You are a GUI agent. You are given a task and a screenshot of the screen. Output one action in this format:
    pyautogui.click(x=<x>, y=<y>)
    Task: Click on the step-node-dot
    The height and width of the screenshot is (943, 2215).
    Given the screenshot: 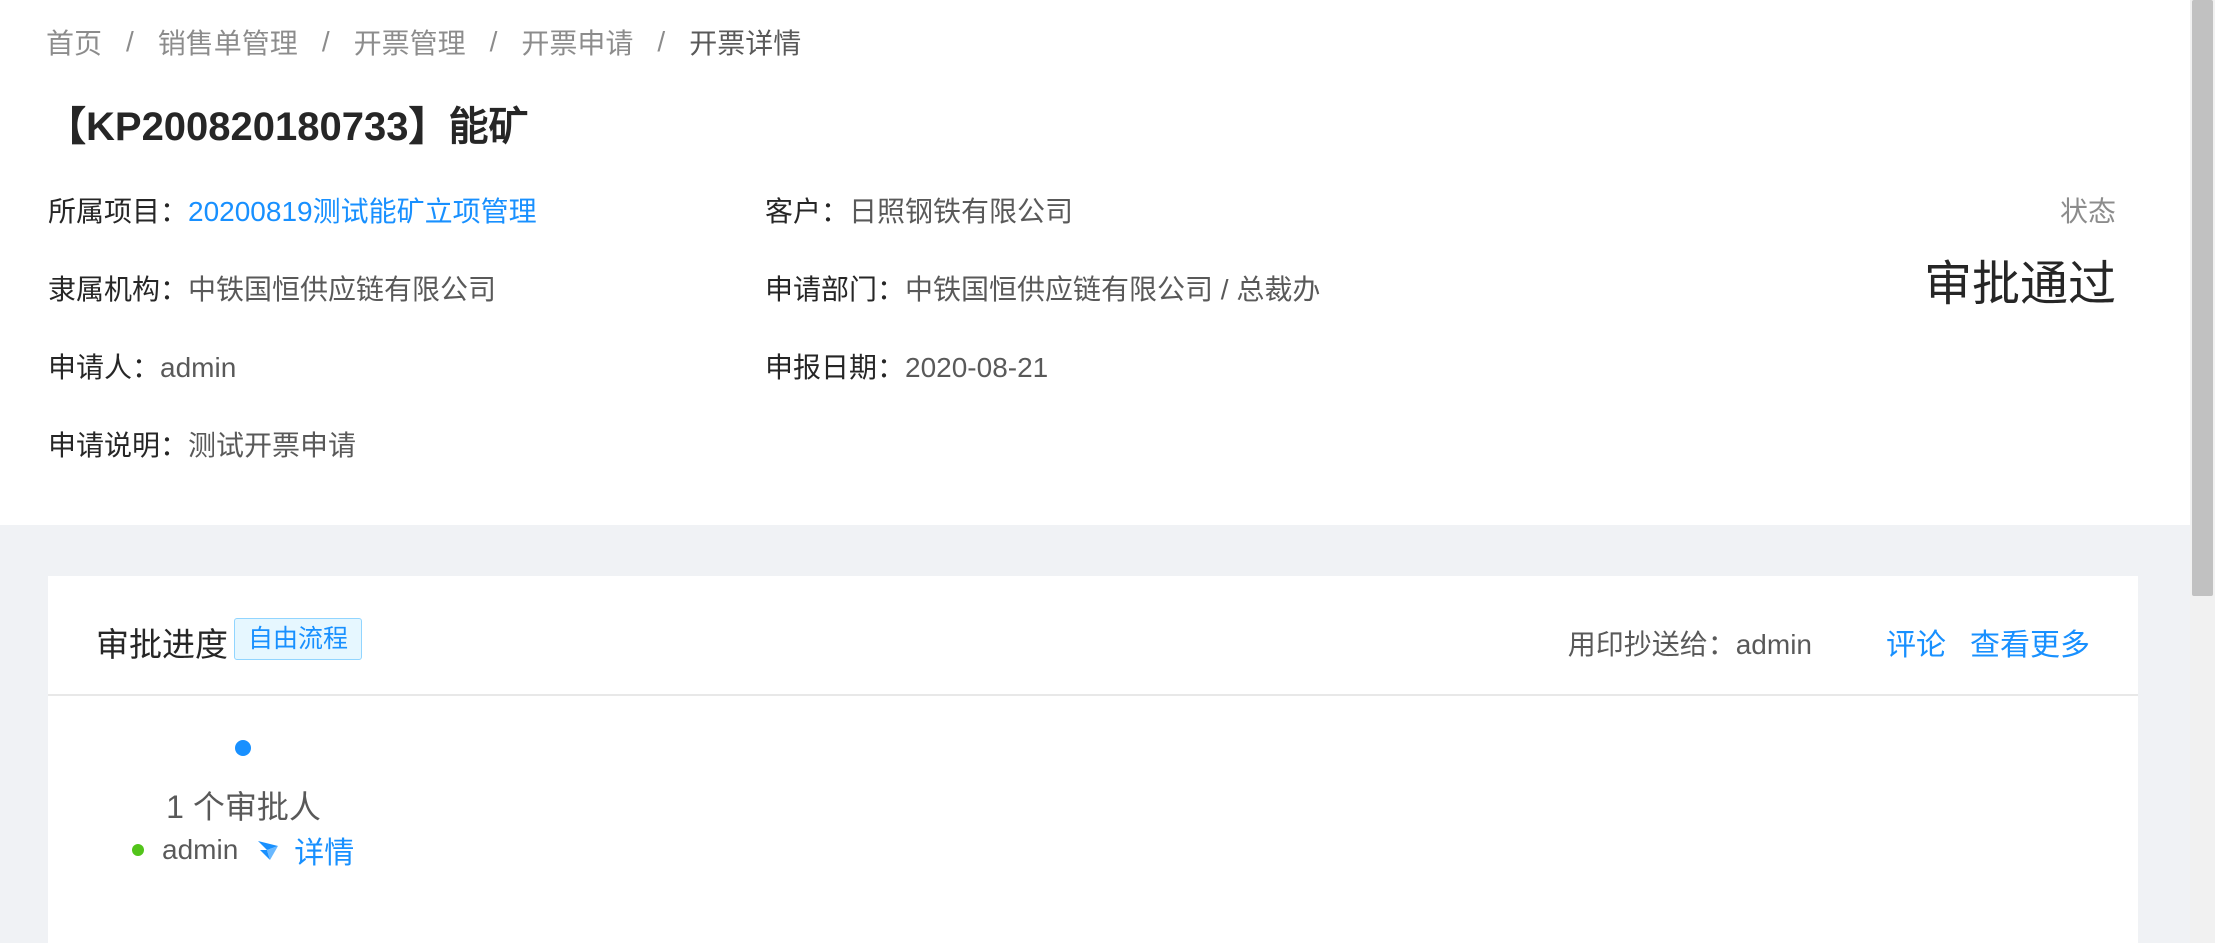 What is the action you would take?
    pyautogui.click(x=243, y=748)
    